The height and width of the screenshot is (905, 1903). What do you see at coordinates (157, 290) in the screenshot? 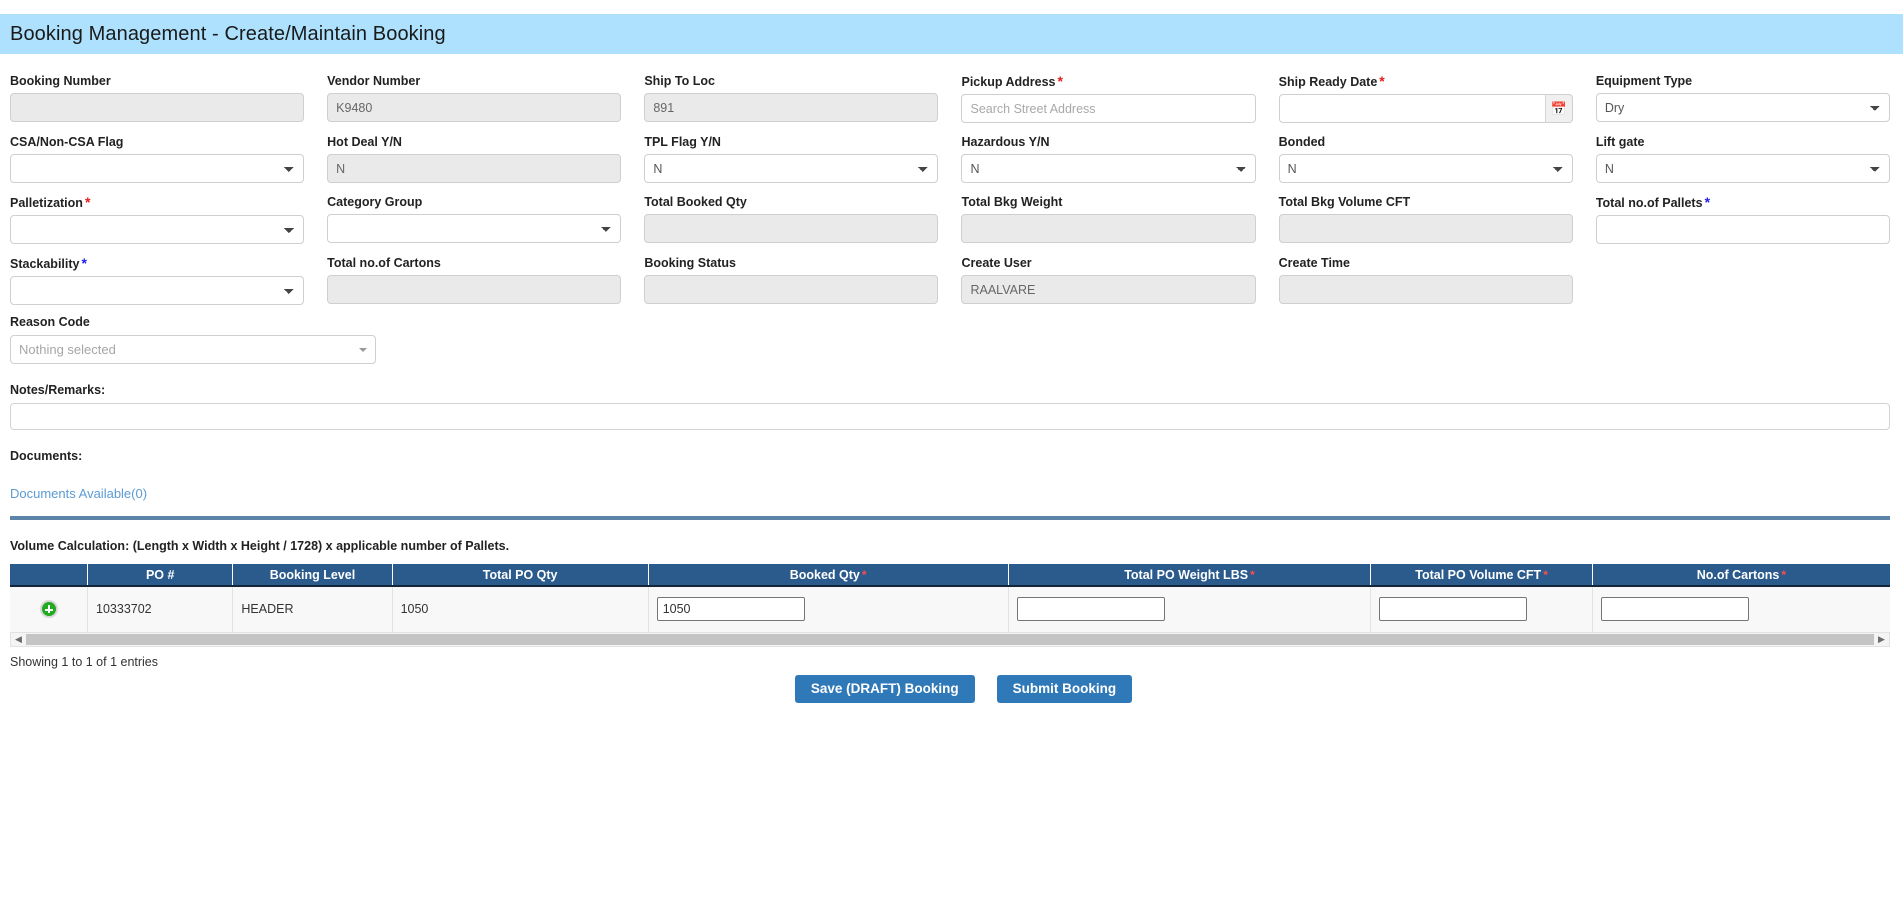
I see `select-stackability` at bounding box center [157, 290].